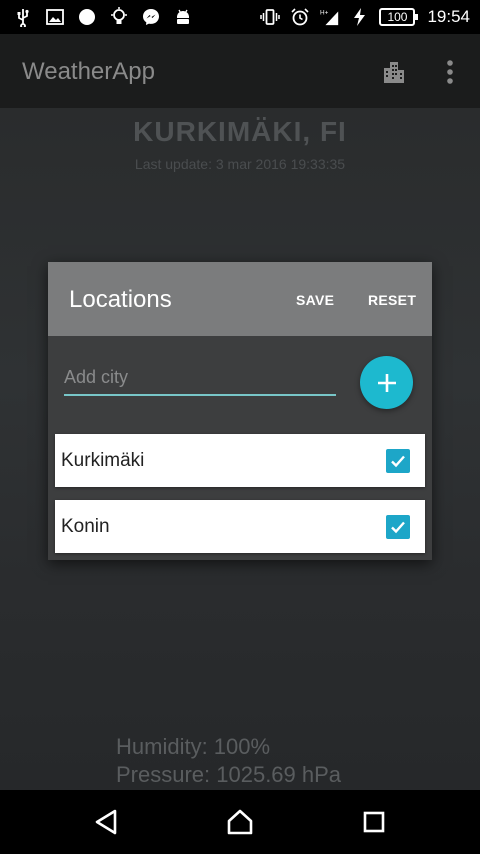 This screenshot has height=854, width=480. I want to click on more-vert-icon, so click(450, 72).